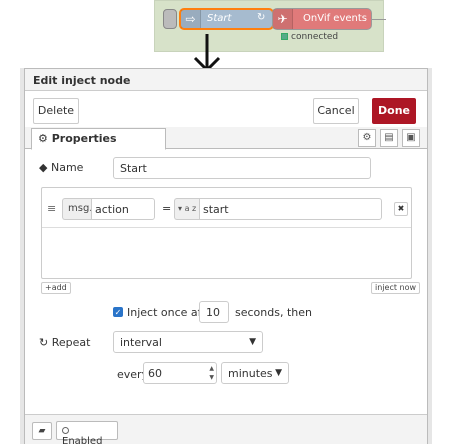 Image resolution: width=474 pixels, height=447 pixels. I want to click on add-property-button: +add, so click(56, 288).